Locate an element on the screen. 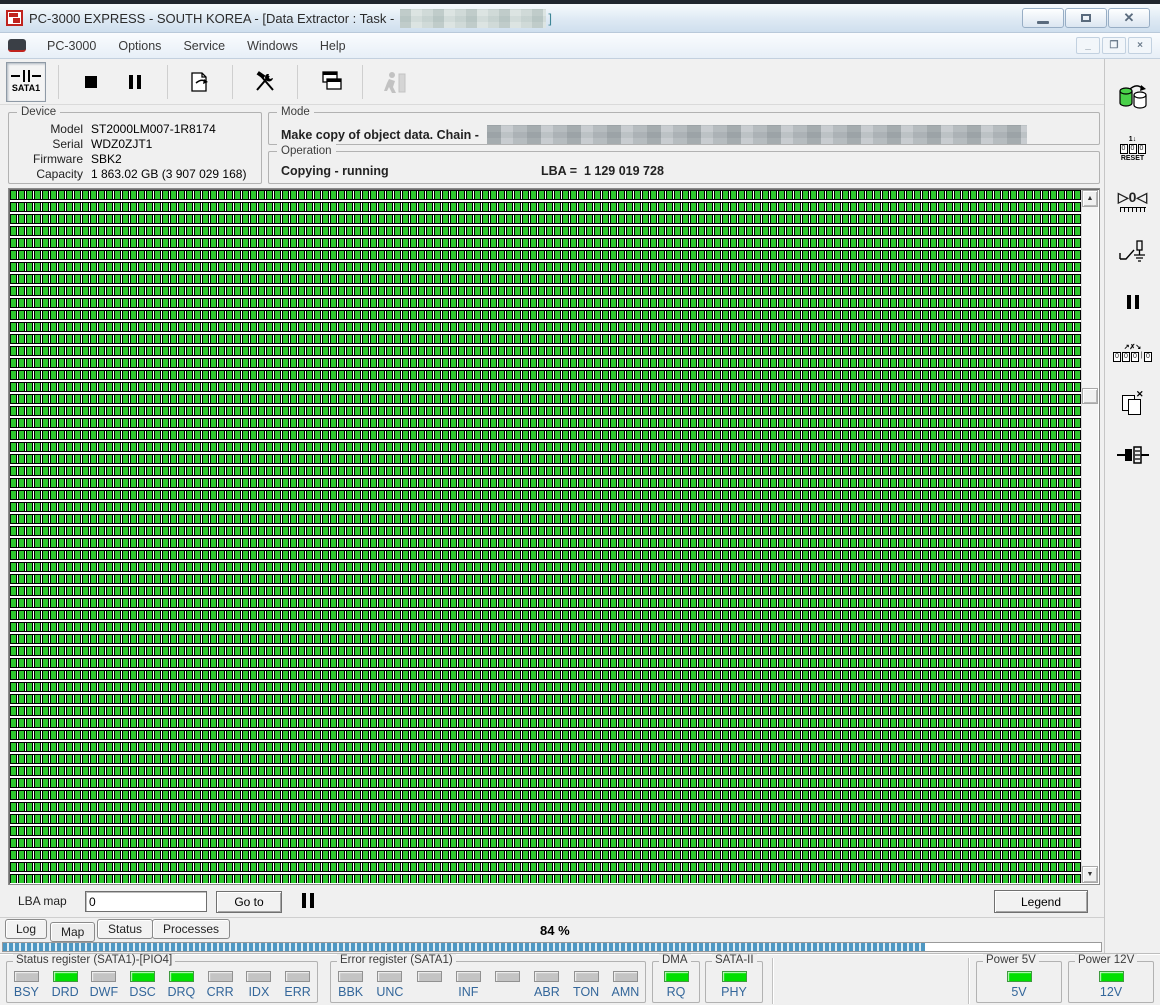 The height and width of the screenshot is (1005, 1160). tools-icon is located at coordinates (265, 80).